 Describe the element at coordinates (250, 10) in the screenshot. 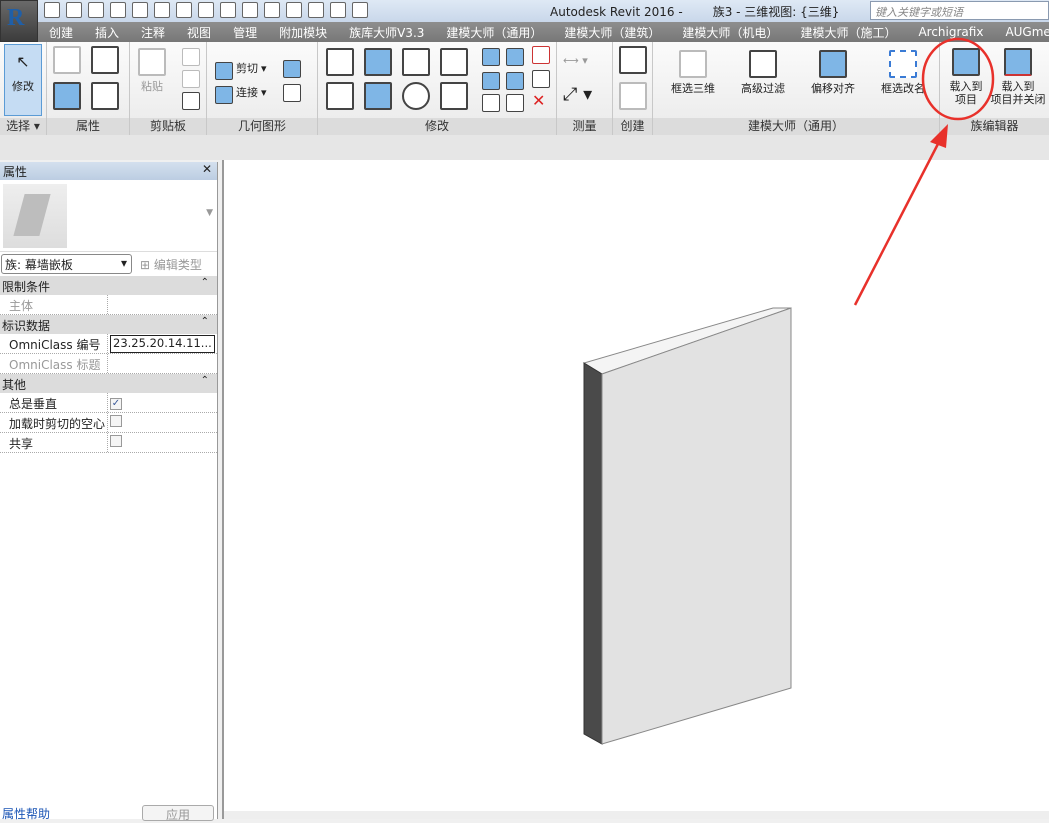

I see `text-icon` at that location.